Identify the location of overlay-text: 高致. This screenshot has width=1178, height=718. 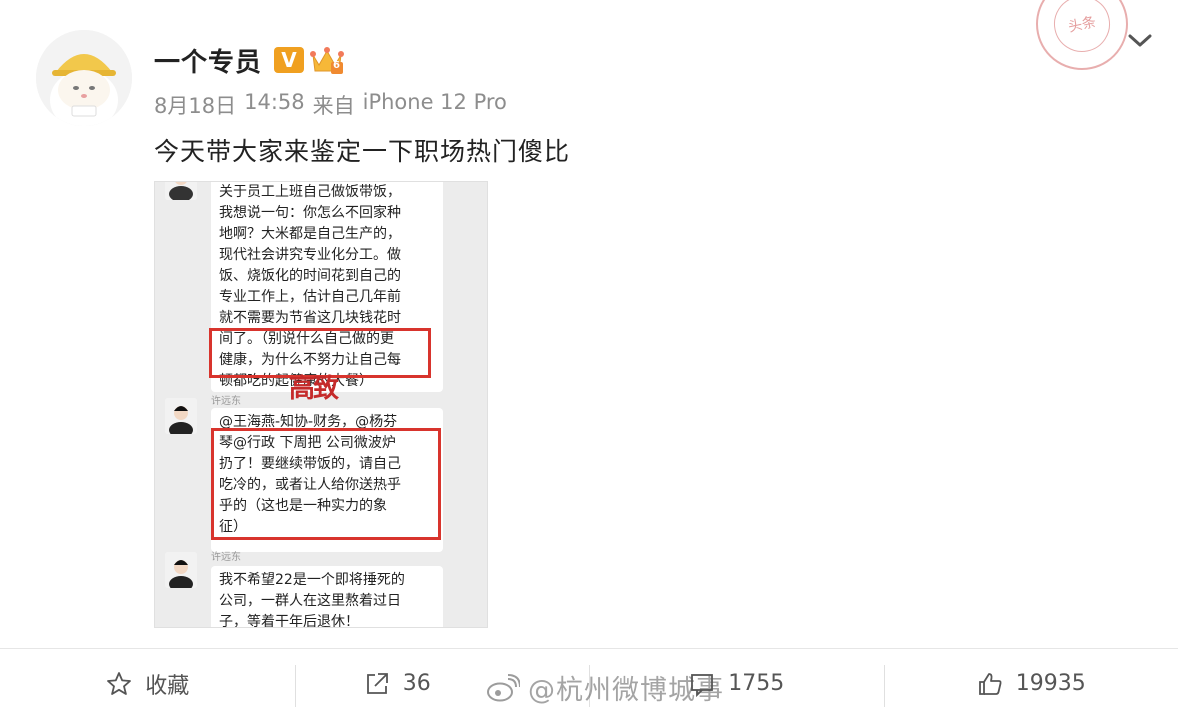
(314, 389).